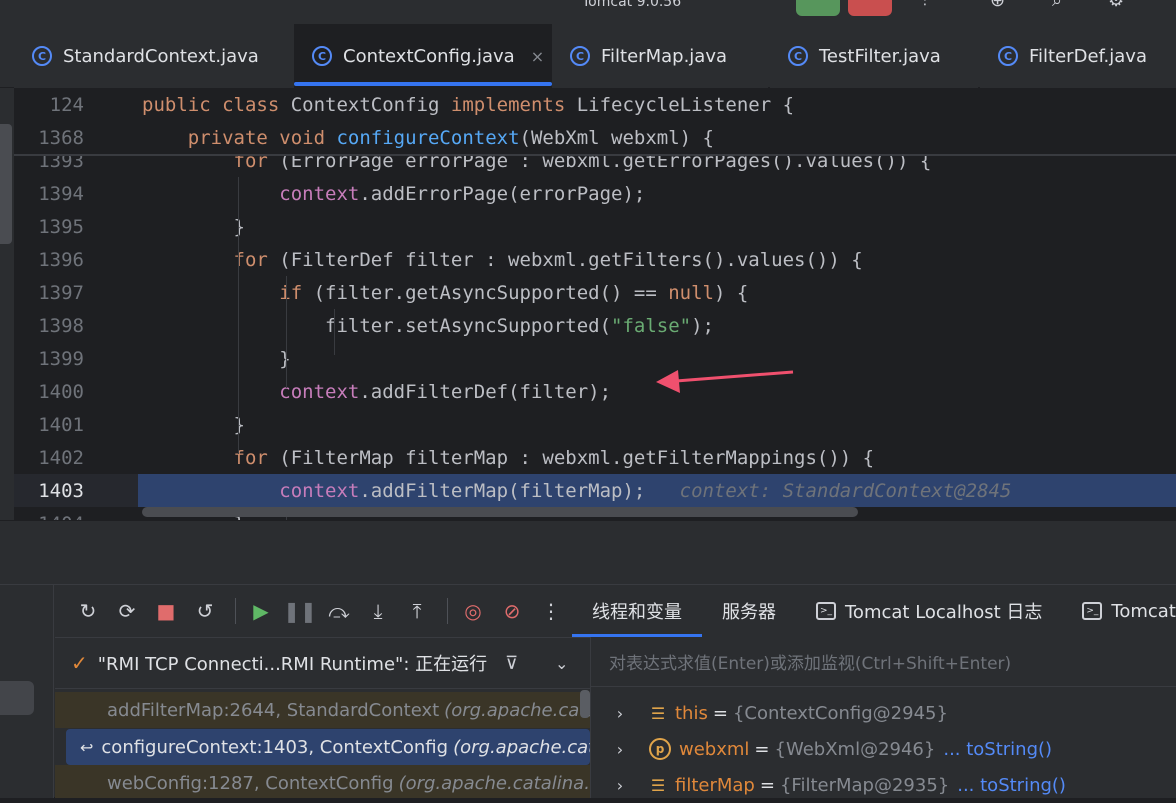  Describe the element at coordinates (49, 138) in the screenshot. I see `line-number: 1368` at that location.